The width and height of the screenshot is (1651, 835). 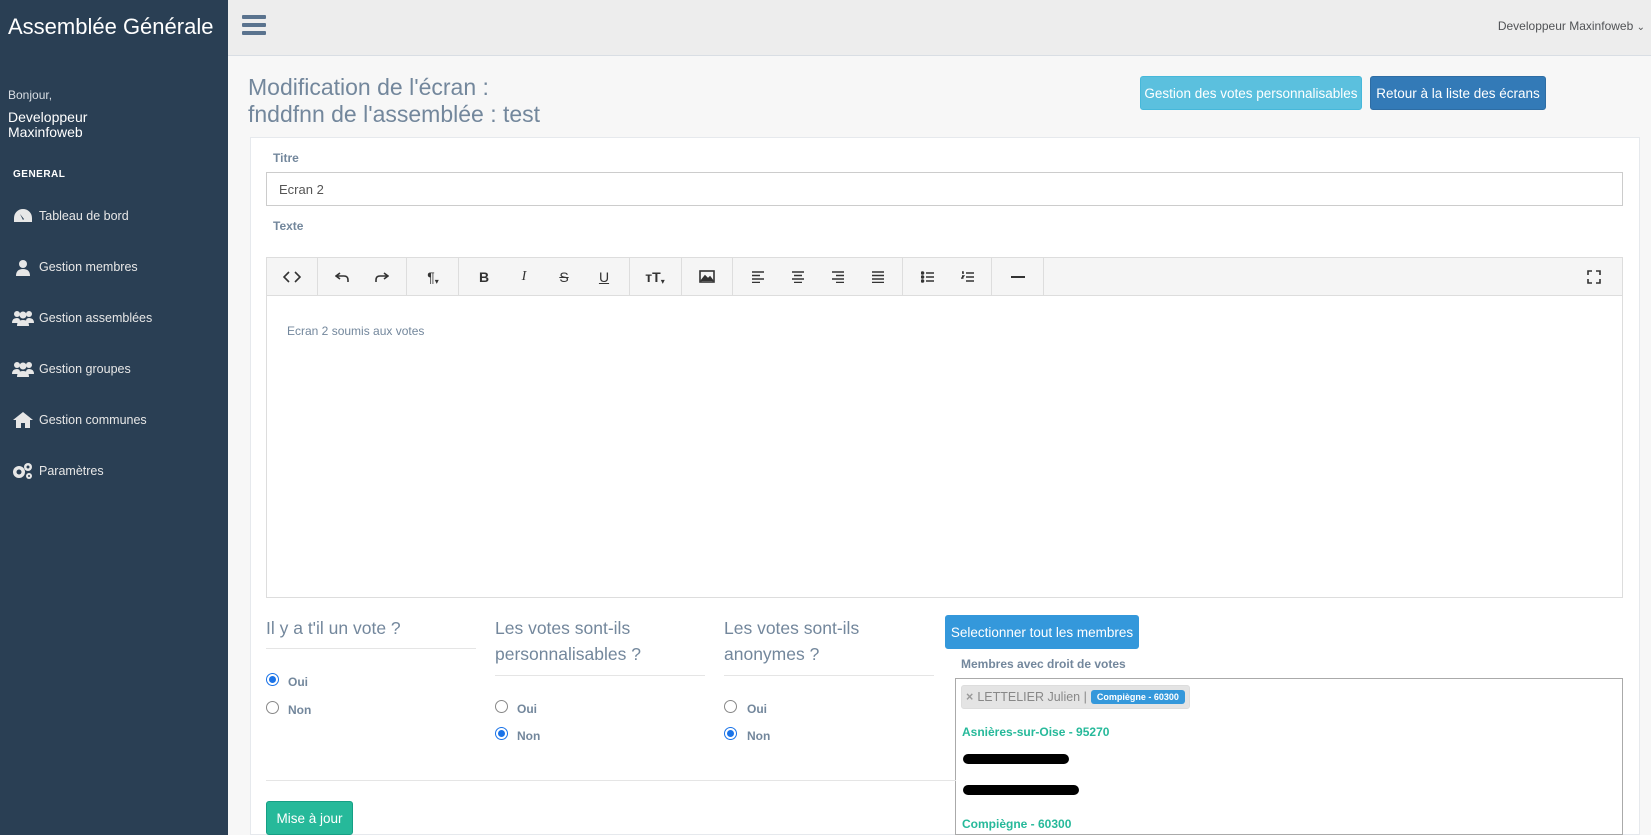 What do you see at coordinates (48, 124) in the screenshot?
I see `sidebar-username: Developpeur Maxinfoweb` at bounding box center [48, 124].